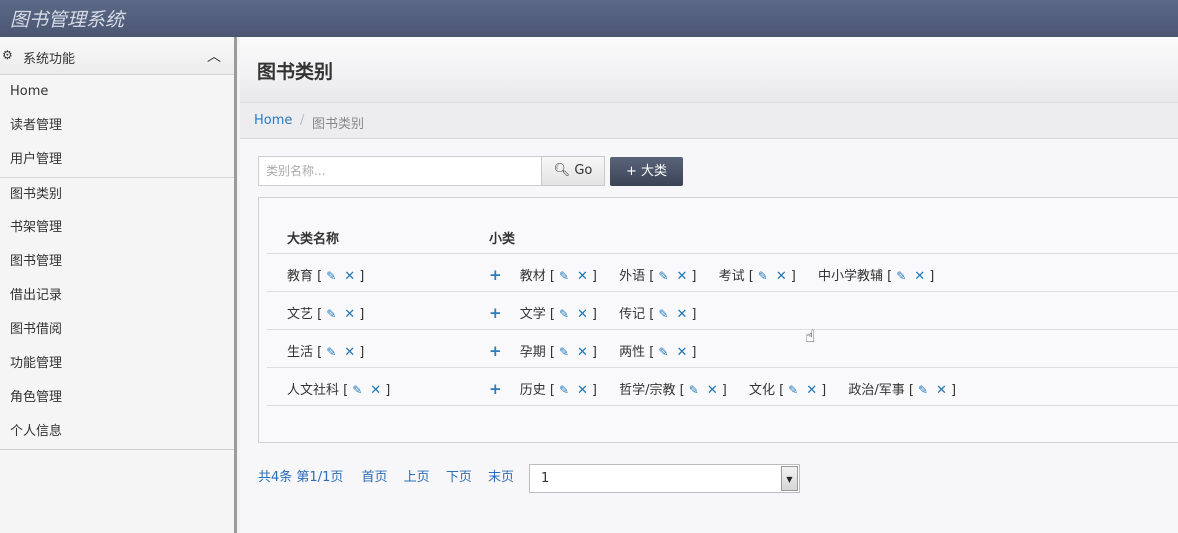  I want to click on subcategory-item: 外语 [✎ ✕], so click(658, 276).